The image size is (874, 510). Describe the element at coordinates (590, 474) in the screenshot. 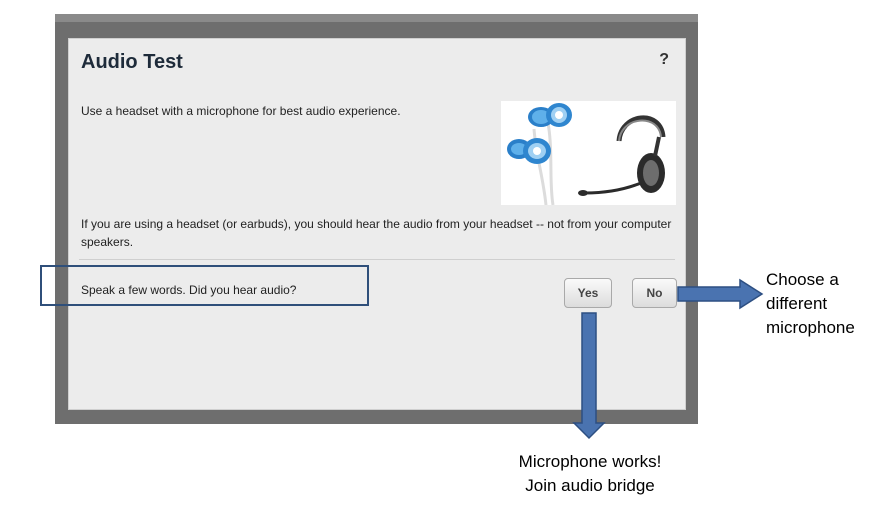

I see `yes-outcome-annotation: Microphone works! Join audio bridge` at that location.